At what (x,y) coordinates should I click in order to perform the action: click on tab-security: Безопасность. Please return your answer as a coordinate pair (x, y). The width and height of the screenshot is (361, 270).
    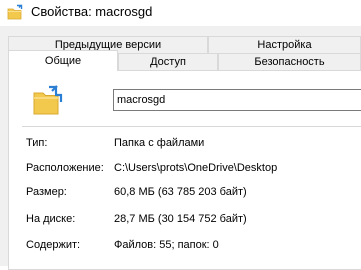
    Looking at the image, I should click on (289, 61).